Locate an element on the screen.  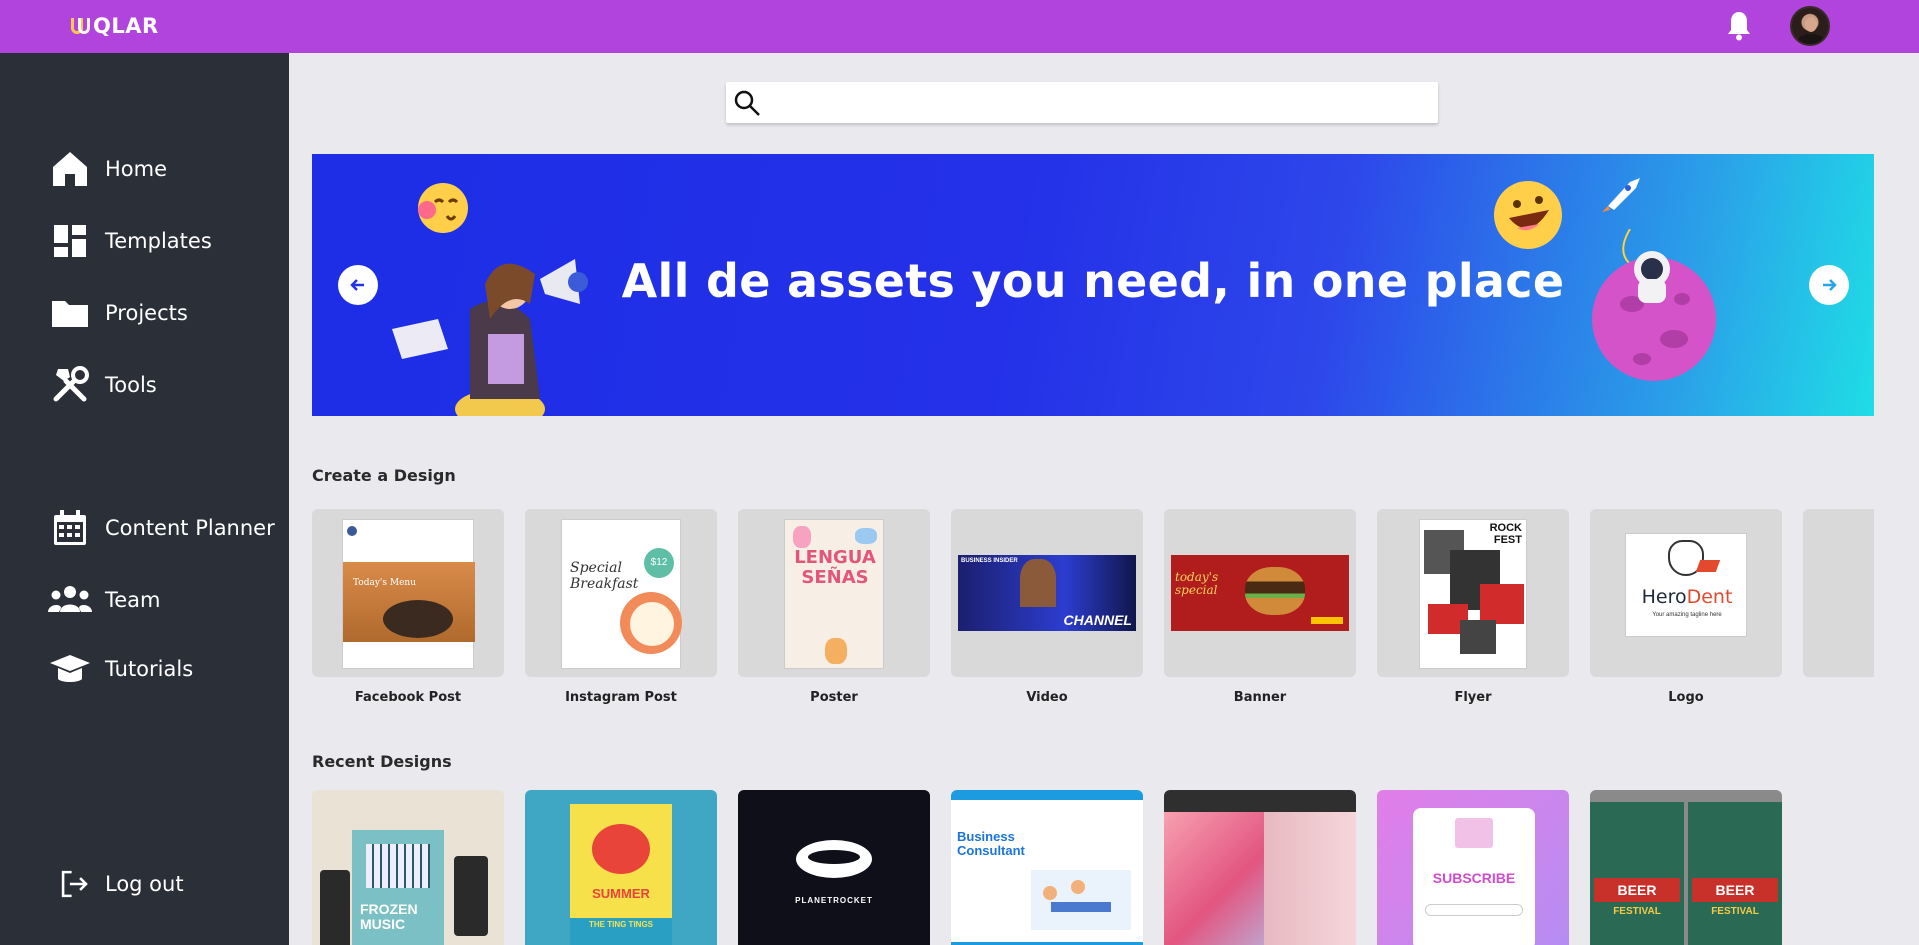
sidebar-item-tools: Tools is located at coordinates (144, 385).